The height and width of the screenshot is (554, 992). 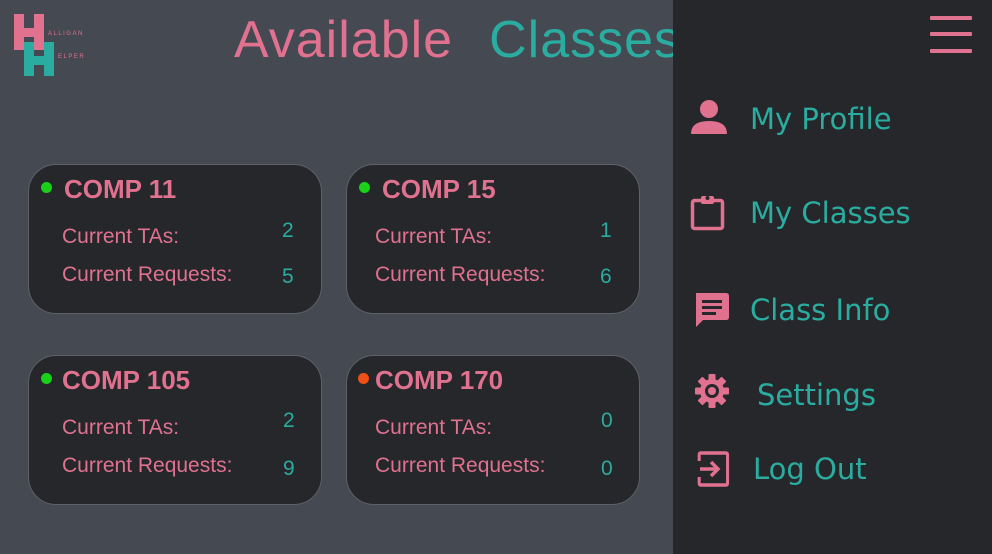 I want to click on nav-item-class-info: Class Info, so click(x=834, y=314).